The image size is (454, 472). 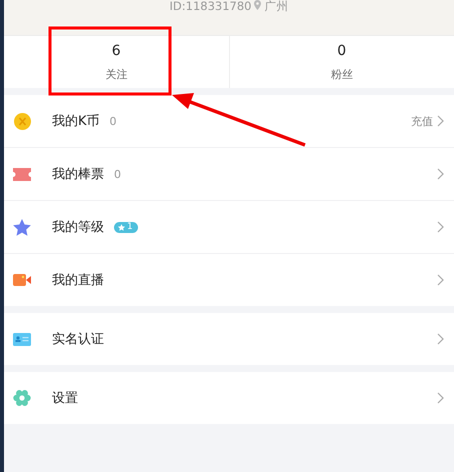 I want to click on stat-label: 关注, so click(x=116, y=74).